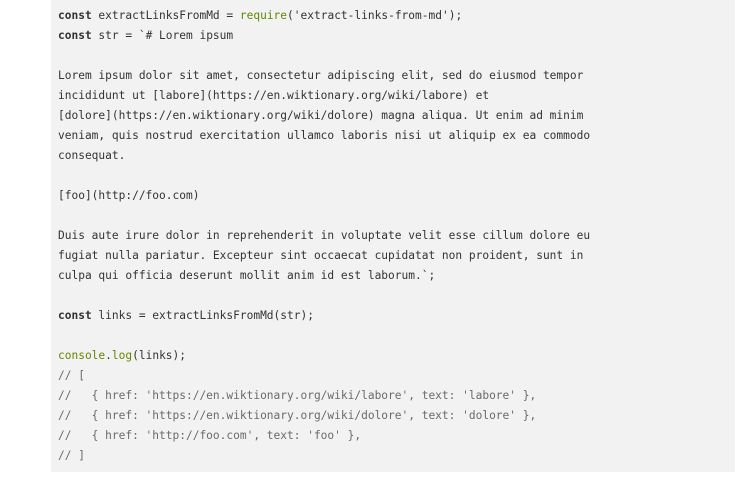 This screenshot has width=749, height=480. Describe the element at coordinates (202, 315) in the screenshot. I see `code-text: links = extractLinksFromMd(str);` at that location.